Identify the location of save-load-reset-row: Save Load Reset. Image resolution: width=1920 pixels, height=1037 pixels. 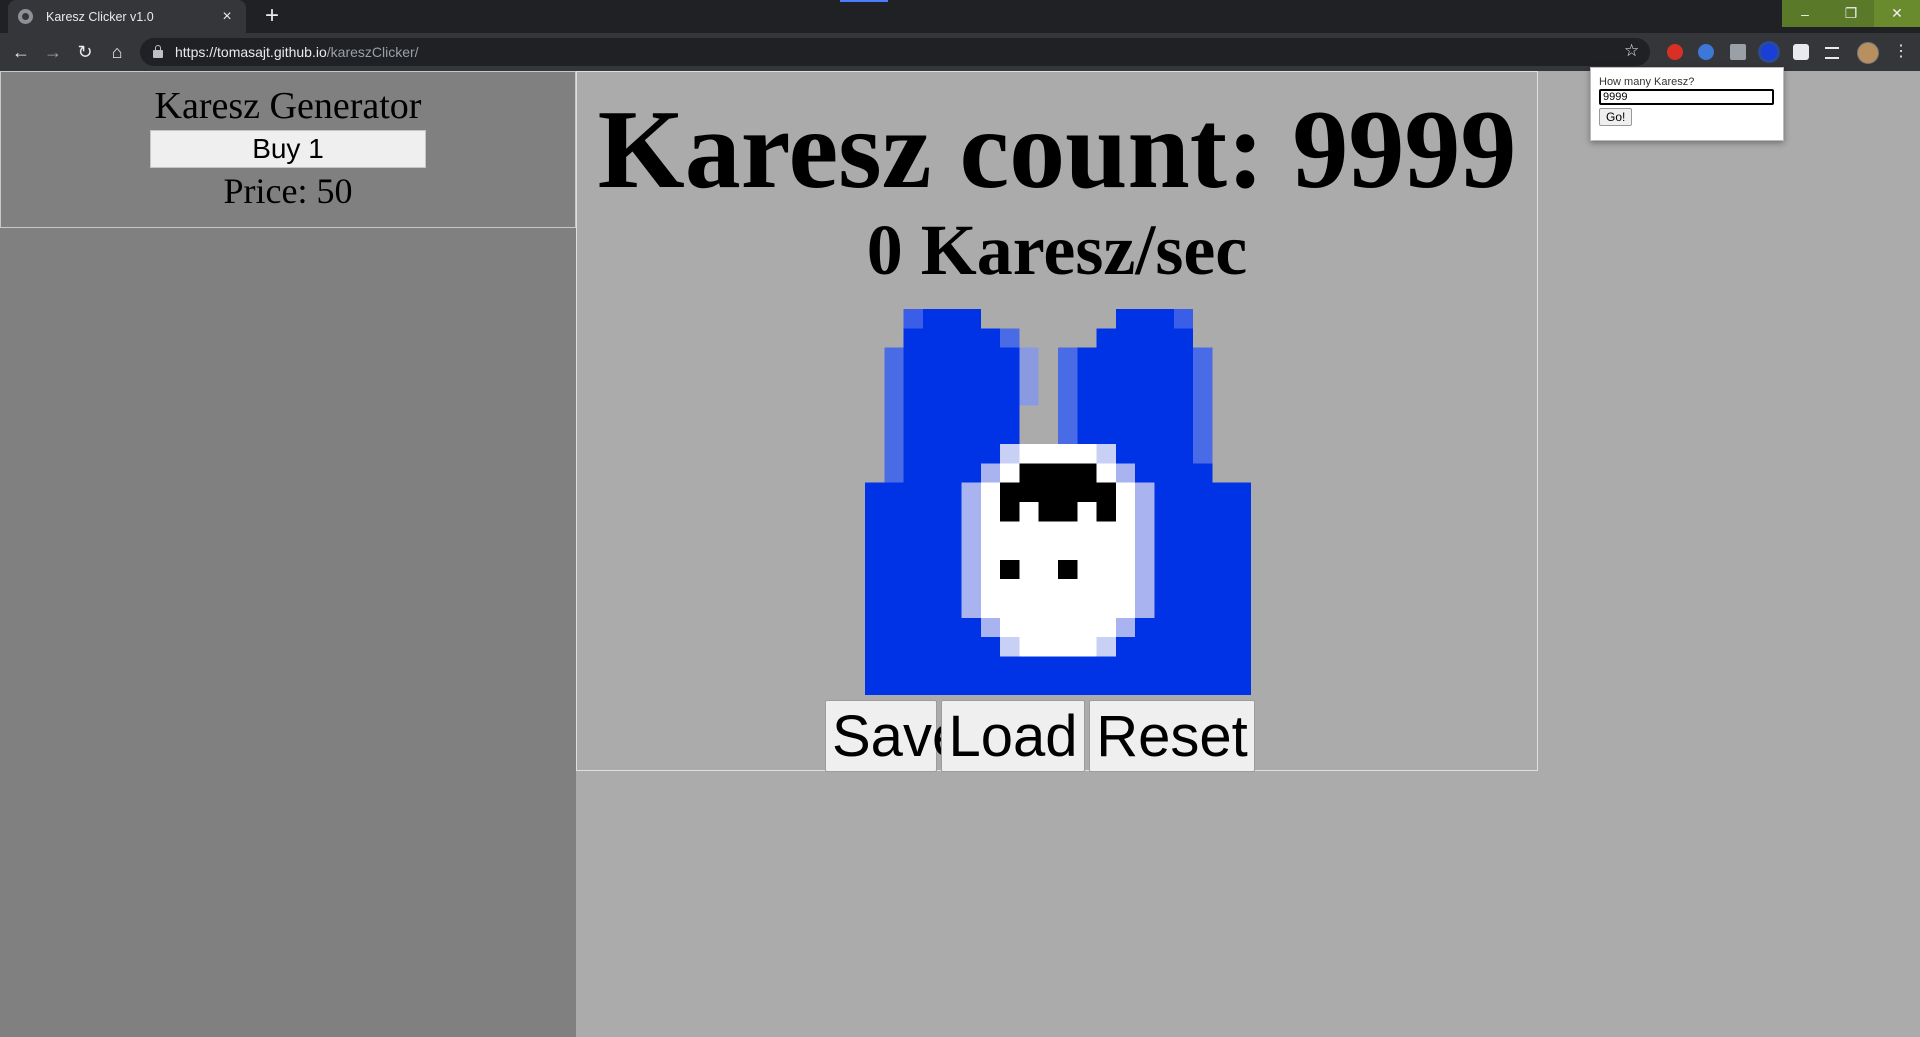
(1040, 736).